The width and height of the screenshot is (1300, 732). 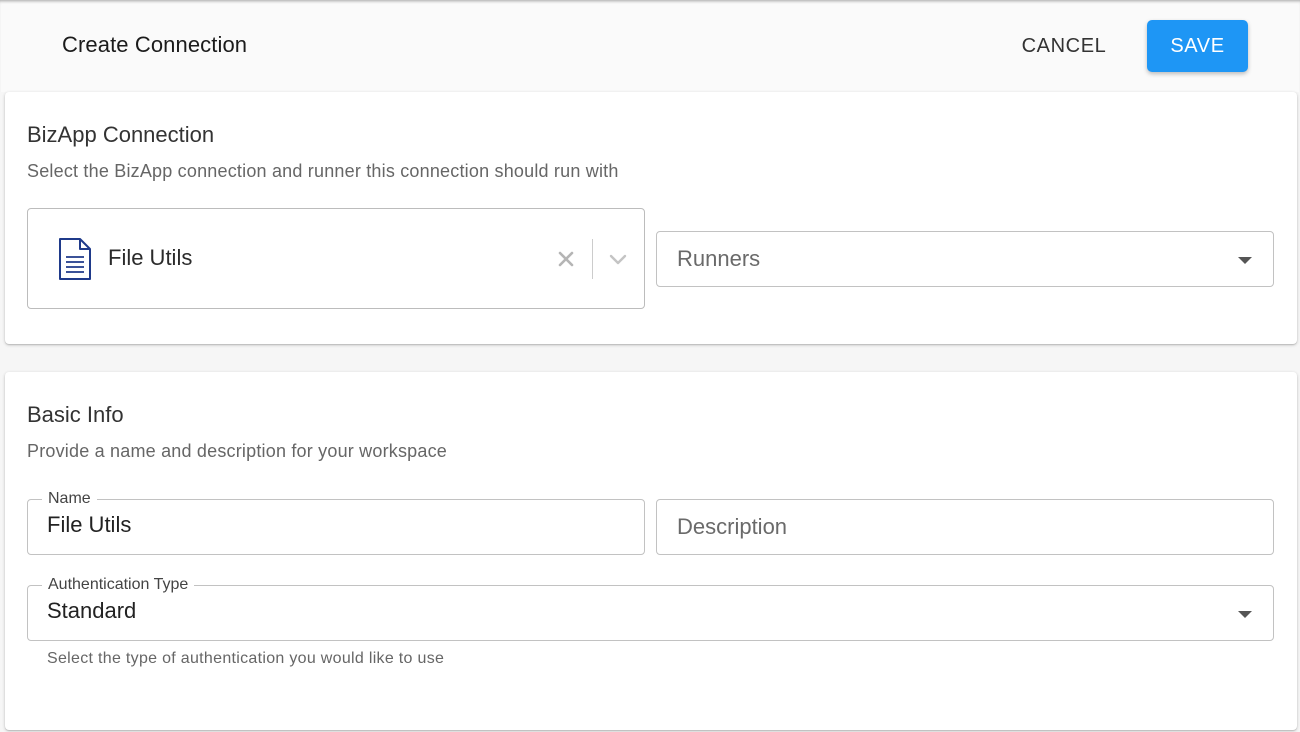 What do you see at coordinates (121, 134) in the screenshot?
I see `bizapp-section-title: BizApp Connection` at bounding box center [121, 134].